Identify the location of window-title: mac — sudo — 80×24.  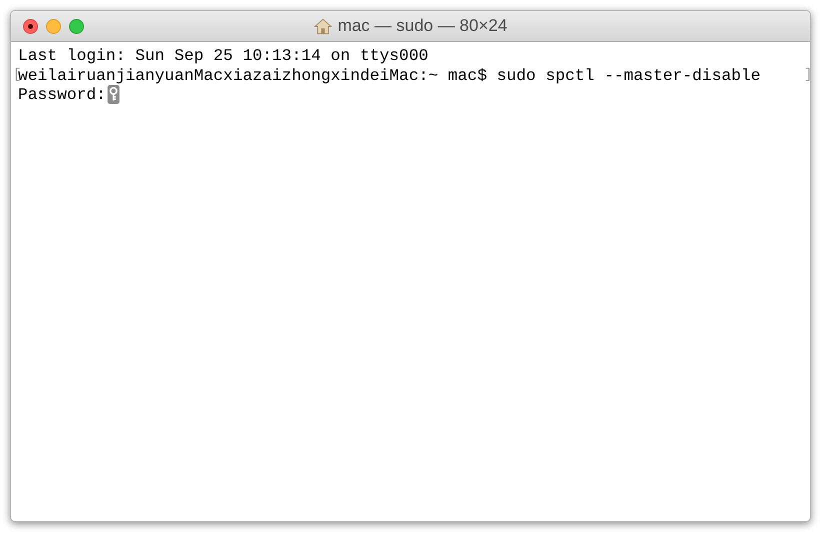
(423, 26).